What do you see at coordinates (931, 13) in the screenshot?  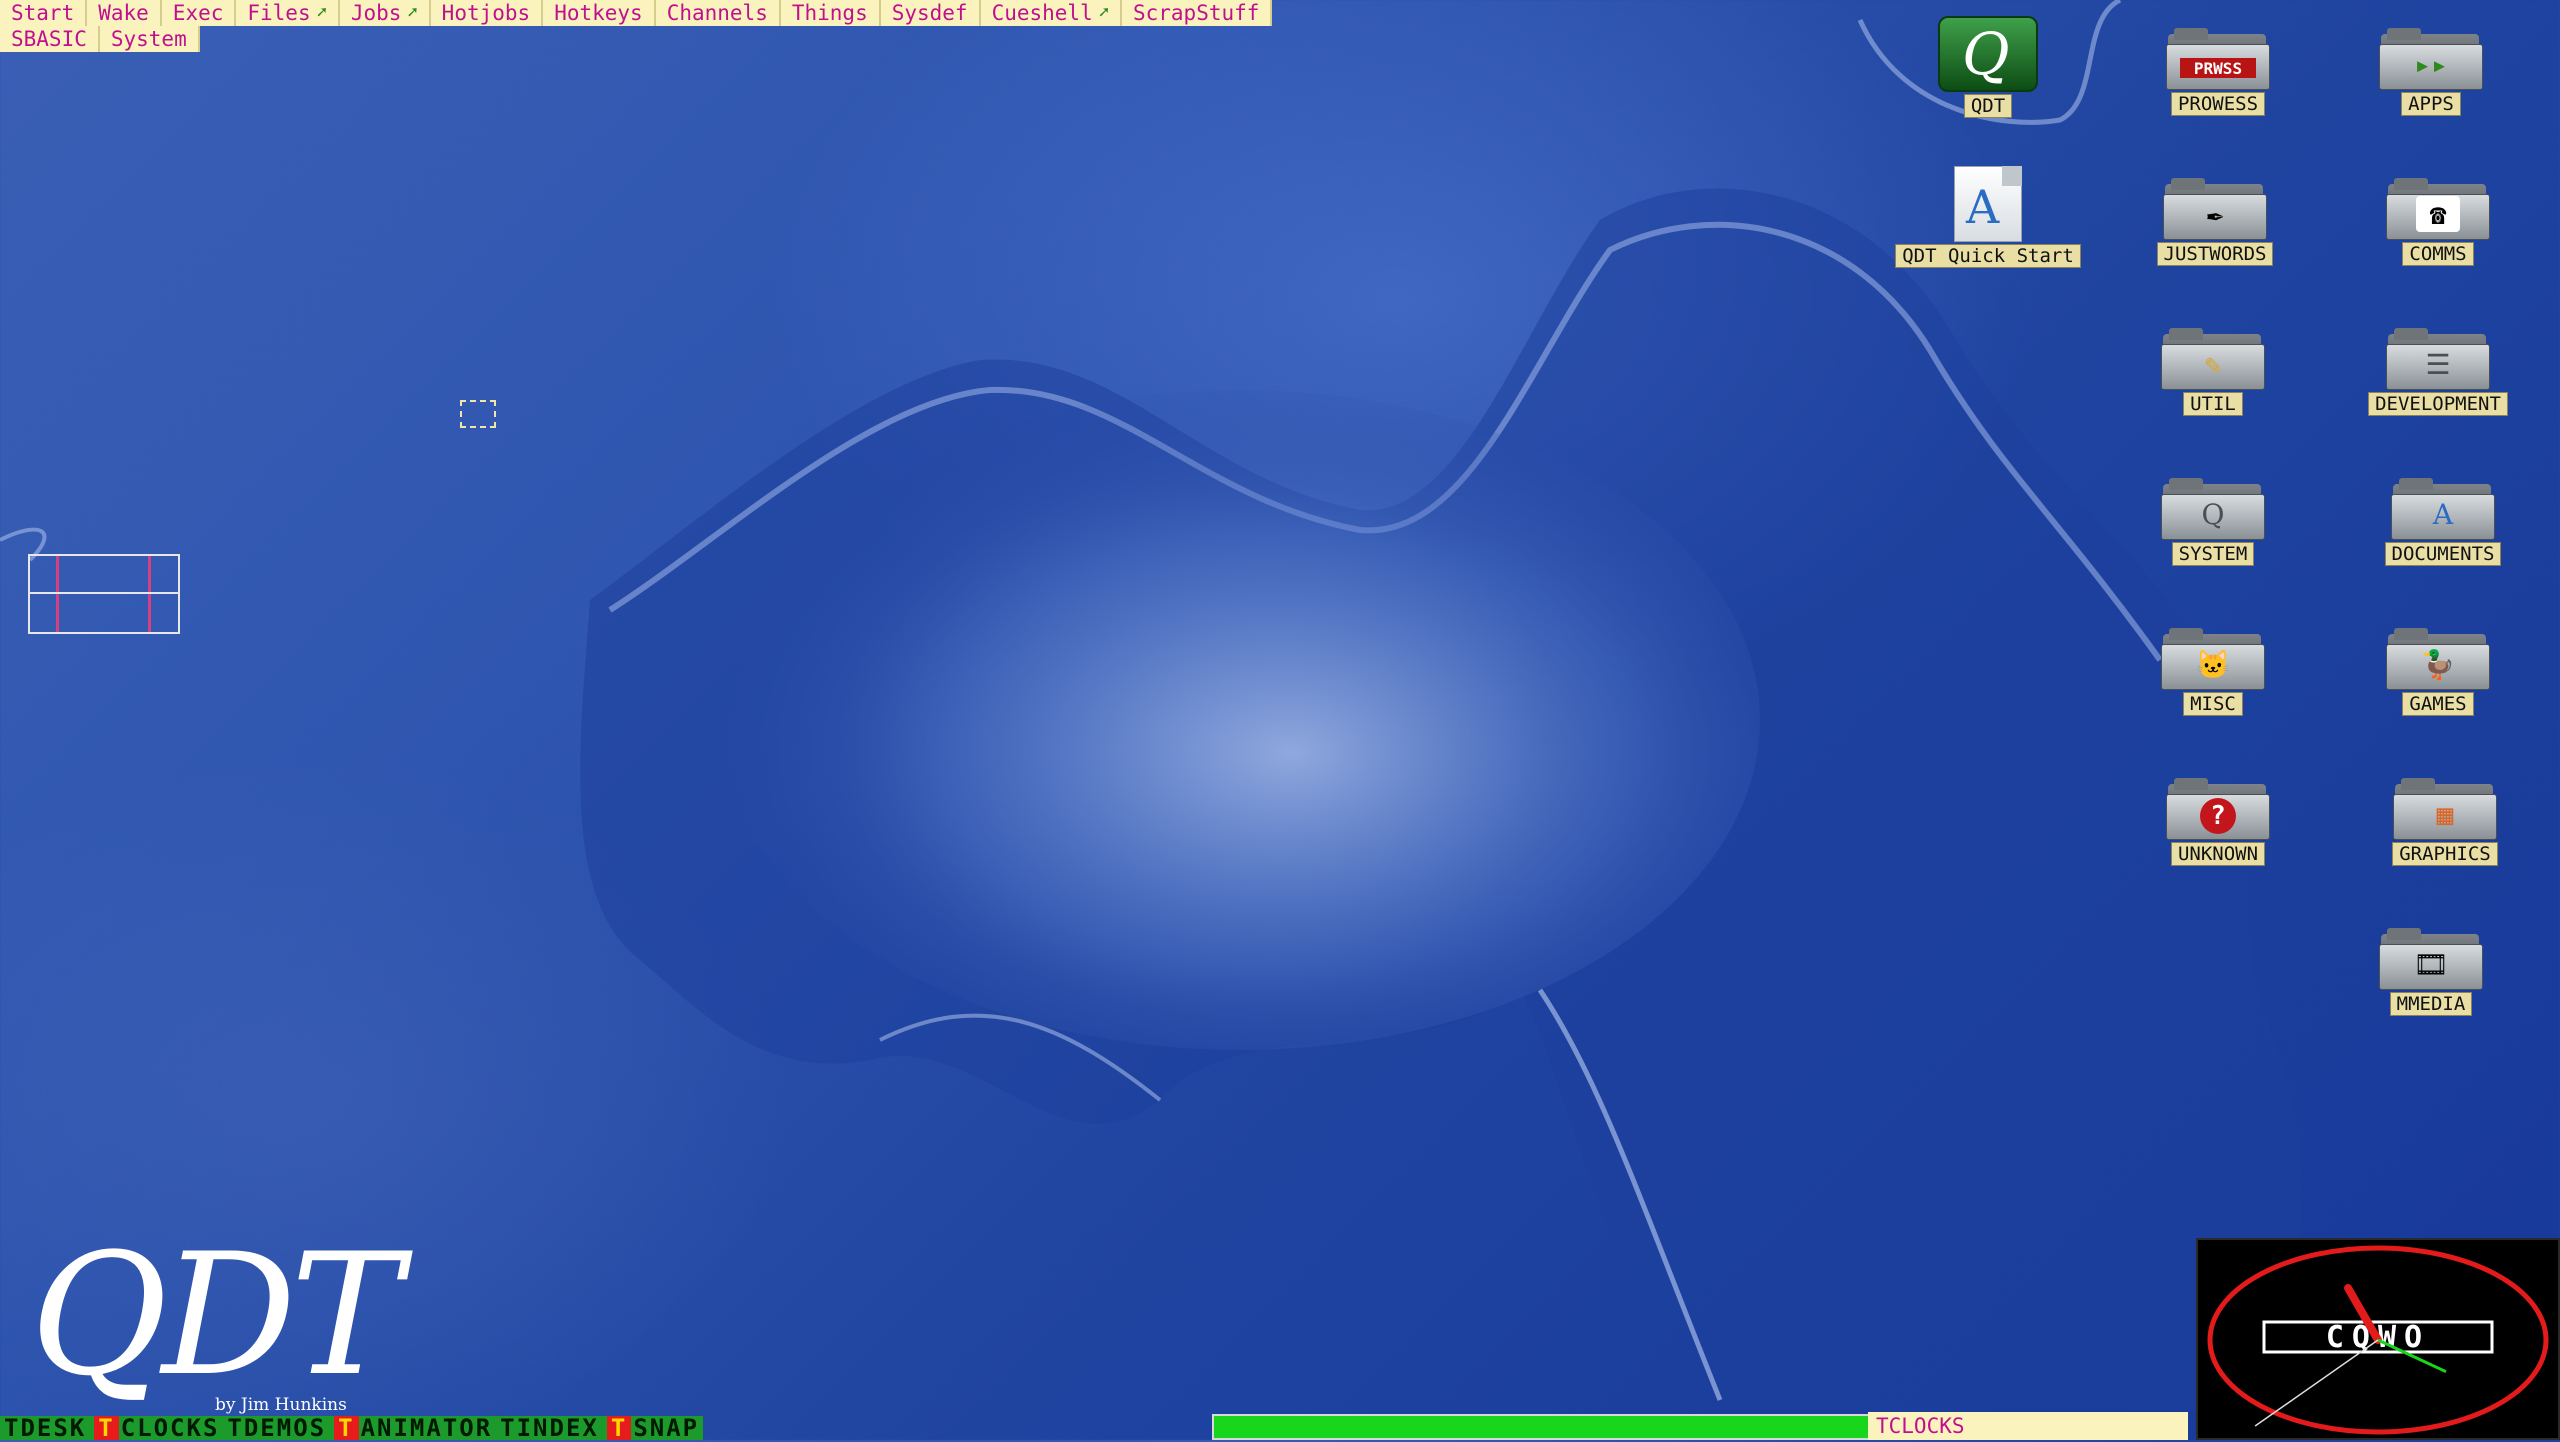 I see `menu-sysdef: Sysdef` at bounding box center [931, 13].